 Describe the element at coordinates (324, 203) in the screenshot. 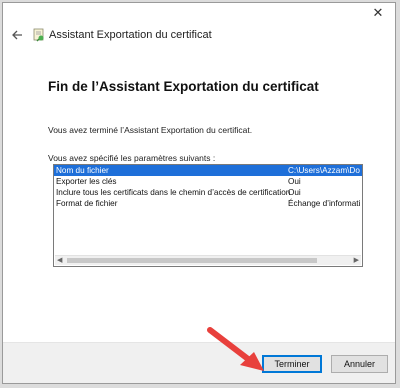

I see `param-value: Échange d’informati` at that location.